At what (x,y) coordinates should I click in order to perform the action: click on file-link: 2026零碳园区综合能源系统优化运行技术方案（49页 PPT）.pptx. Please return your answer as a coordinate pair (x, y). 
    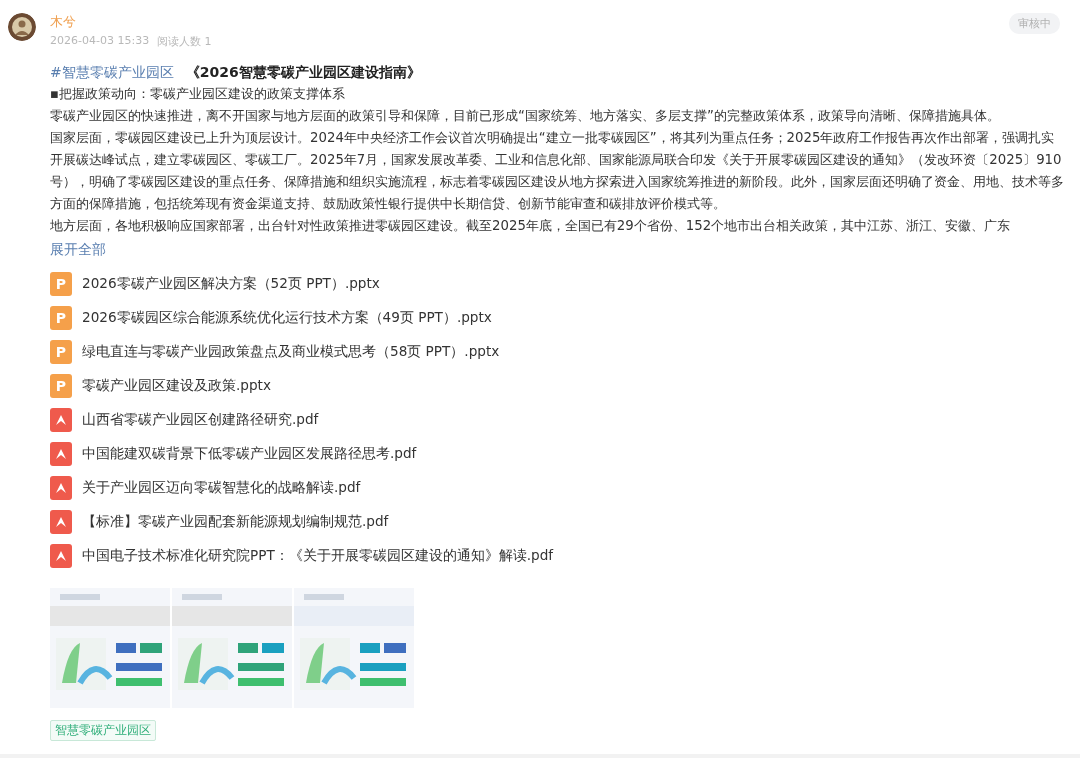
    Looking at the image, I should click on (287, 318).